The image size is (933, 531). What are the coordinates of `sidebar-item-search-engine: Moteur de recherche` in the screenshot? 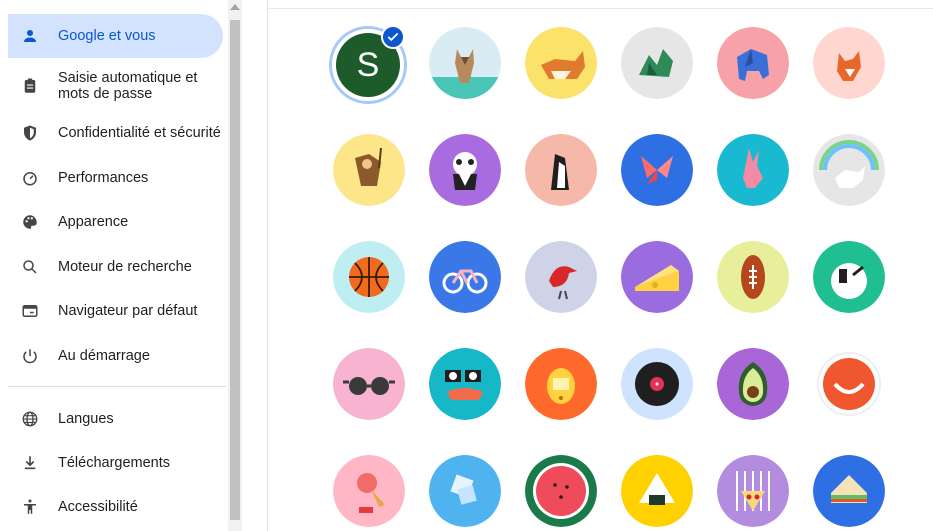 It's located at (115, 267).